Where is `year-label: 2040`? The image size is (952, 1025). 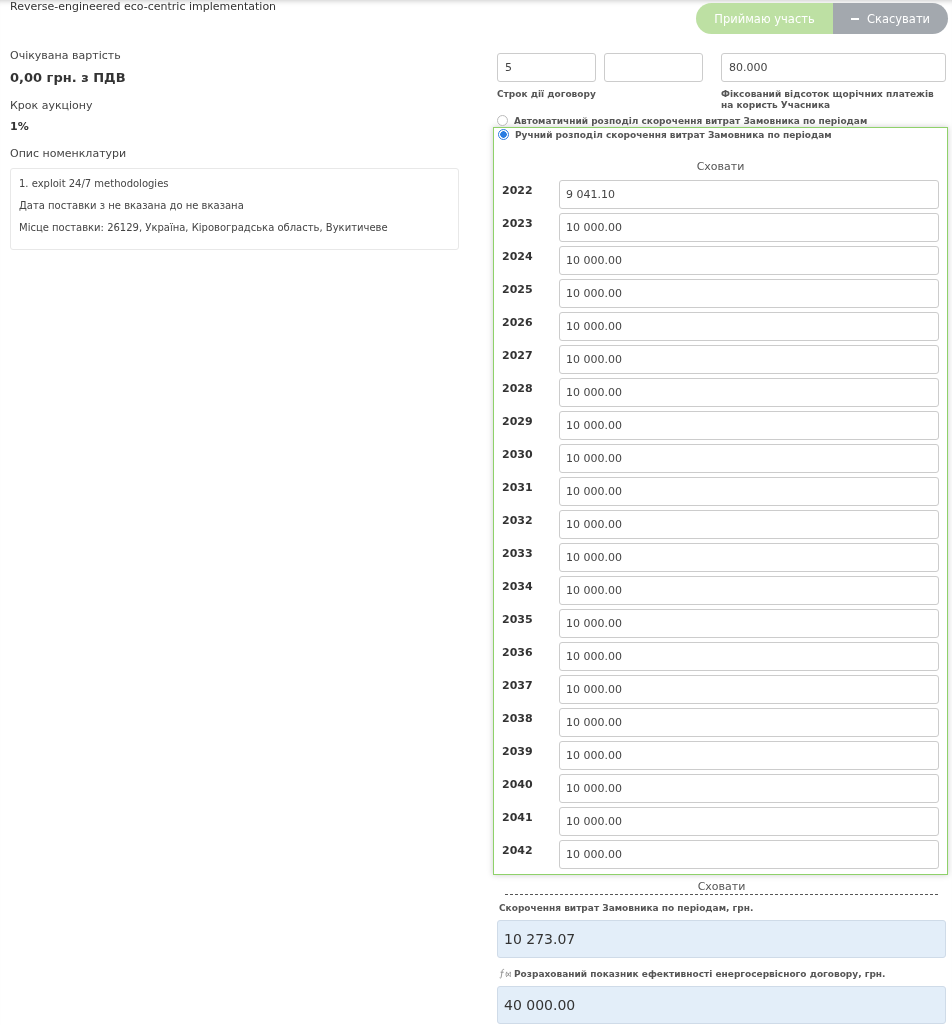
year-label: 2040 is located at coordinates (518, 784).